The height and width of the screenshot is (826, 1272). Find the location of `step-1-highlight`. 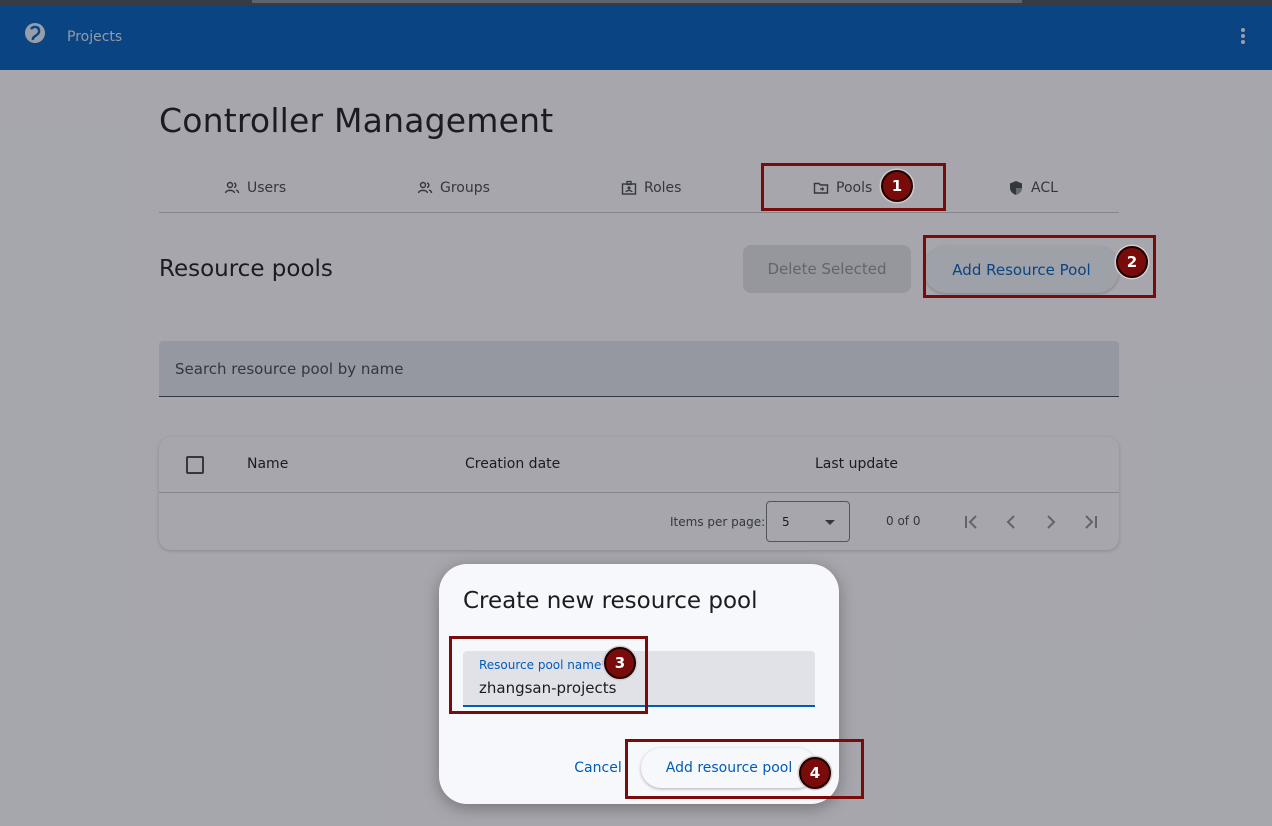

step-1-highlight is located at coordinates (853, 187).